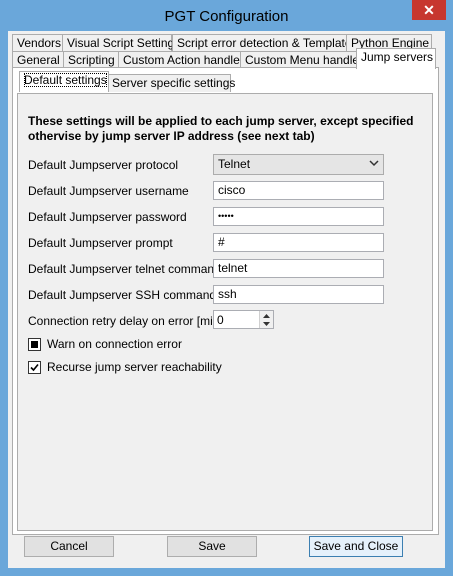 Image resolution: width=453 pixels, height=576 pixels. What do you see at coordinates (34, 367) in the screenshot?
I see `checkmark-icon` at bounding box center [34, 367].